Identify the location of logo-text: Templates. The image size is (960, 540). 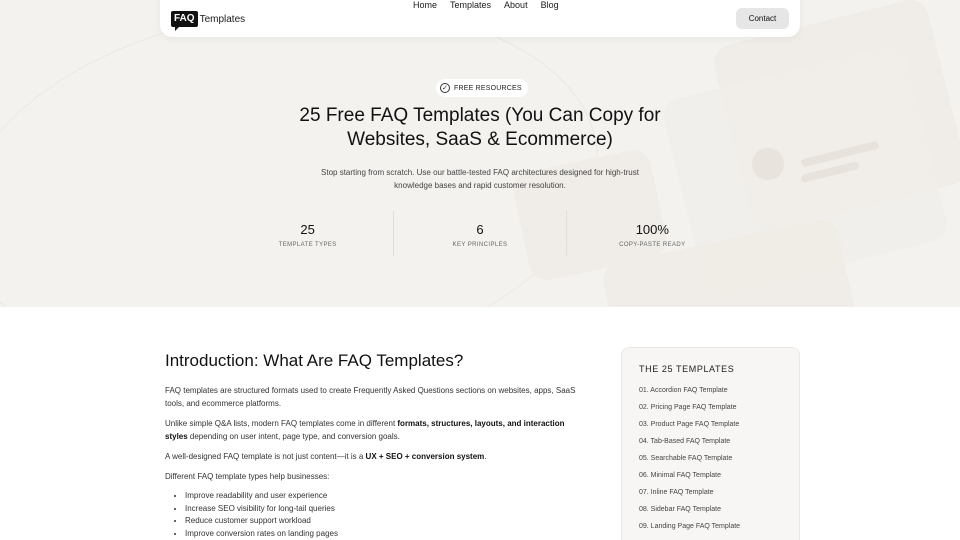
(222, 19).